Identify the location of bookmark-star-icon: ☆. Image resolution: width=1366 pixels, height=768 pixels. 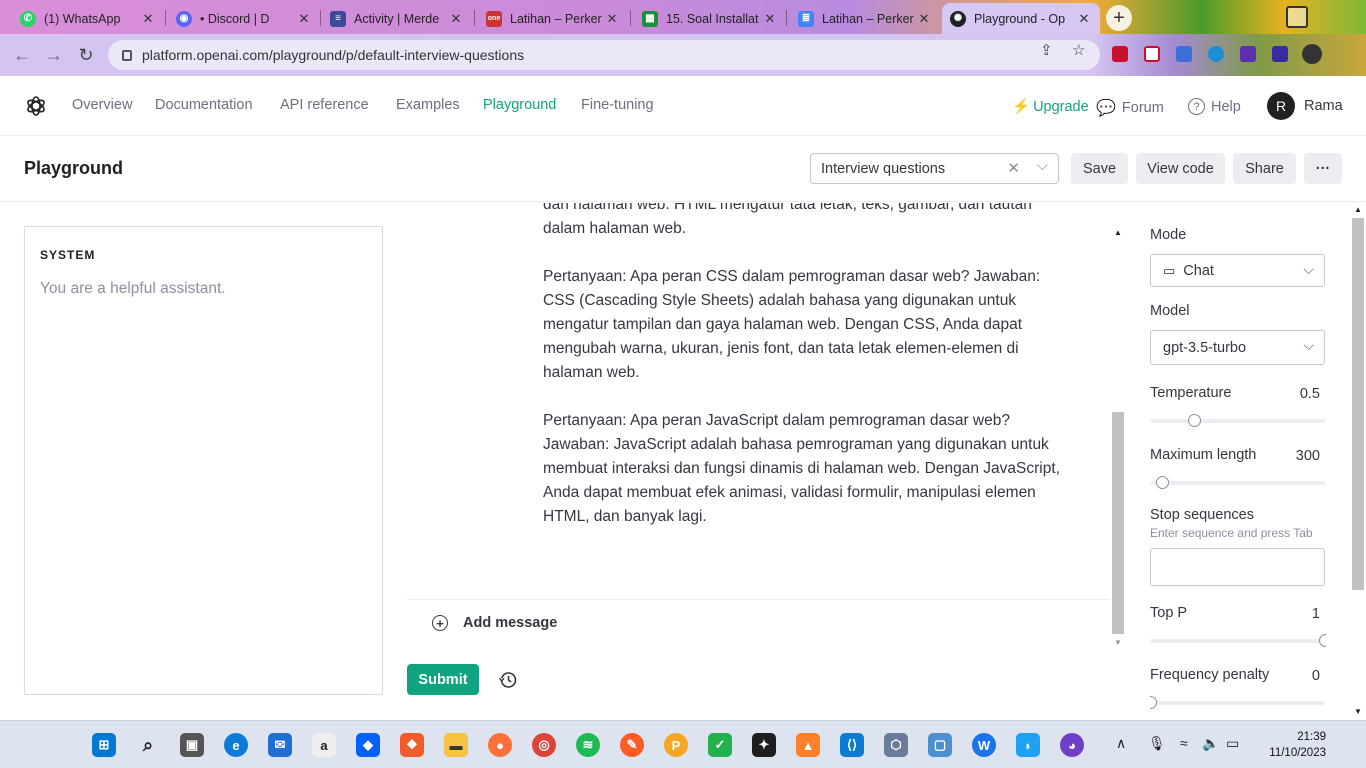
(1078, 50).